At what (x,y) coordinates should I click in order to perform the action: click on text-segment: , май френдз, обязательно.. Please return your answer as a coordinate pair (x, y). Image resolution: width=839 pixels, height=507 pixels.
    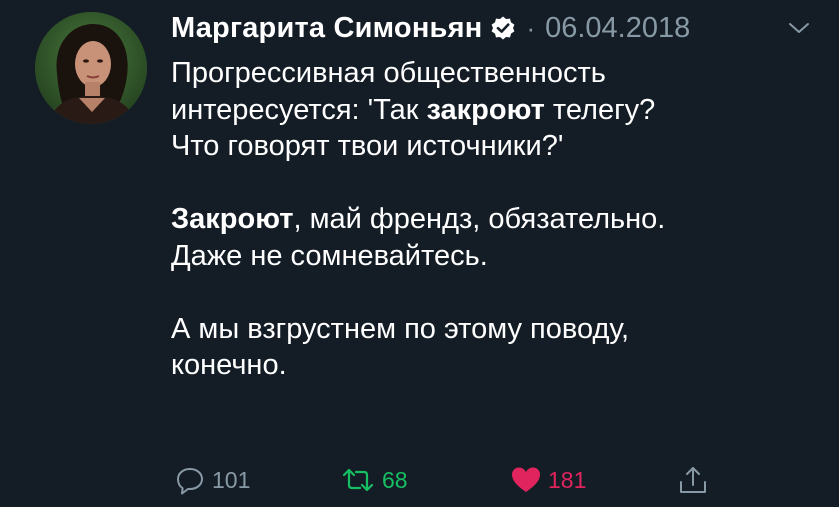
    Looking at the image, I should click on (479, 219).